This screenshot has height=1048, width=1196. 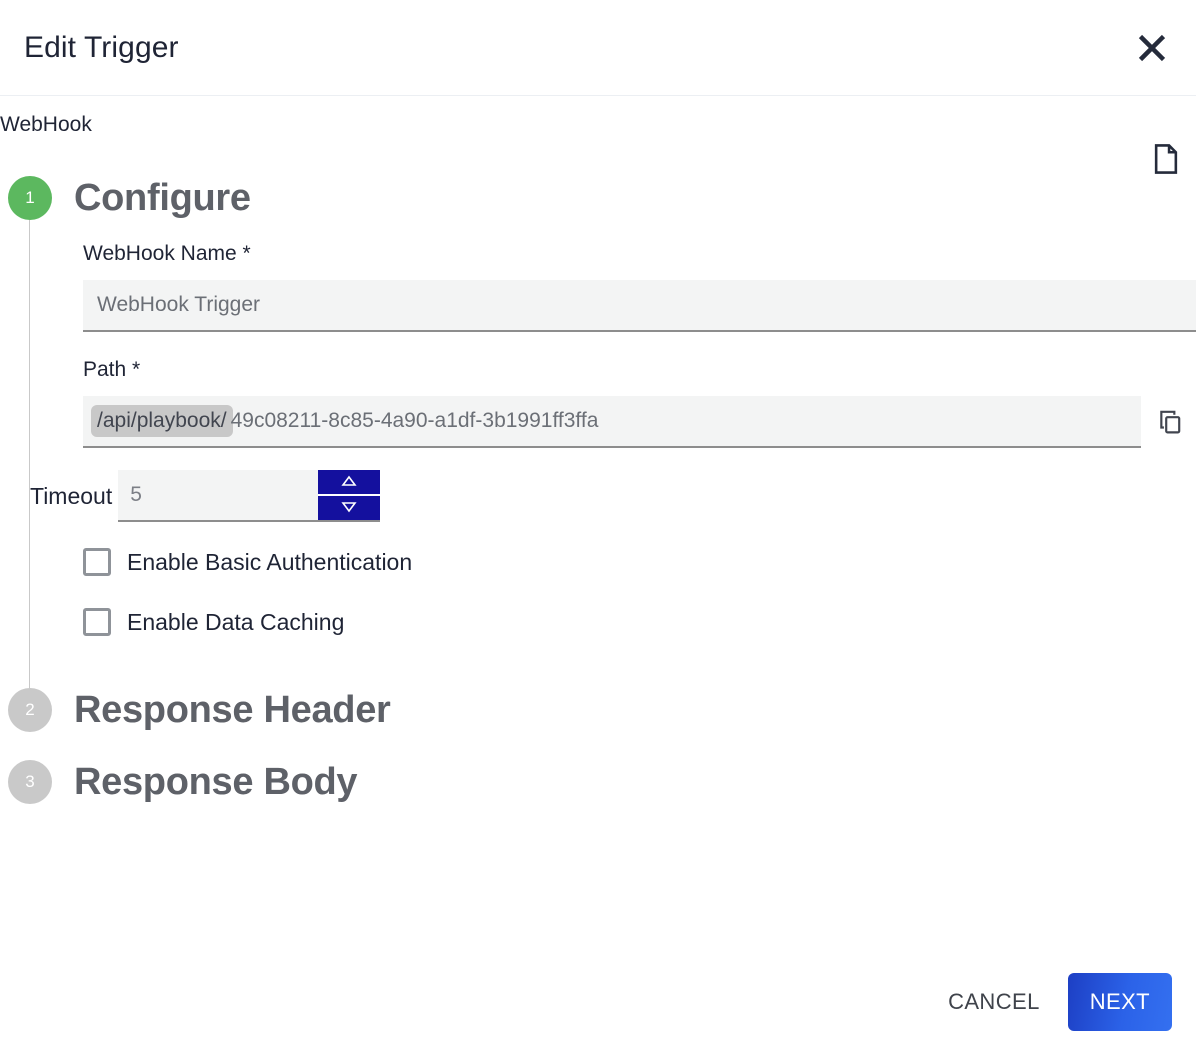 What do you see at coordinates (994, 1002) in the screenshot?
I see `cancel-button: CANCEL` at bounding box center [994, 1002].